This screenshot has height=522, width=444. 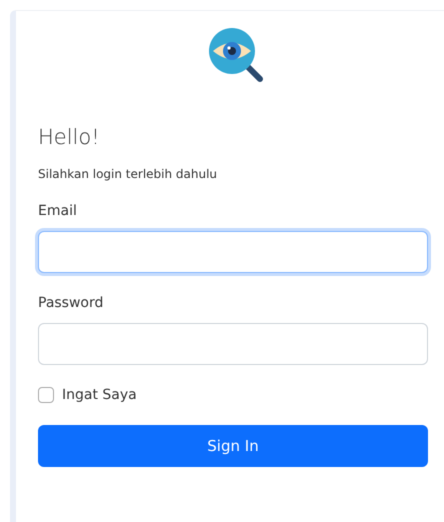 What do you see at coordinates (237, 56) in the screenshot?
I see `eye-magnifier-icon` at bounding box center [237, 56].